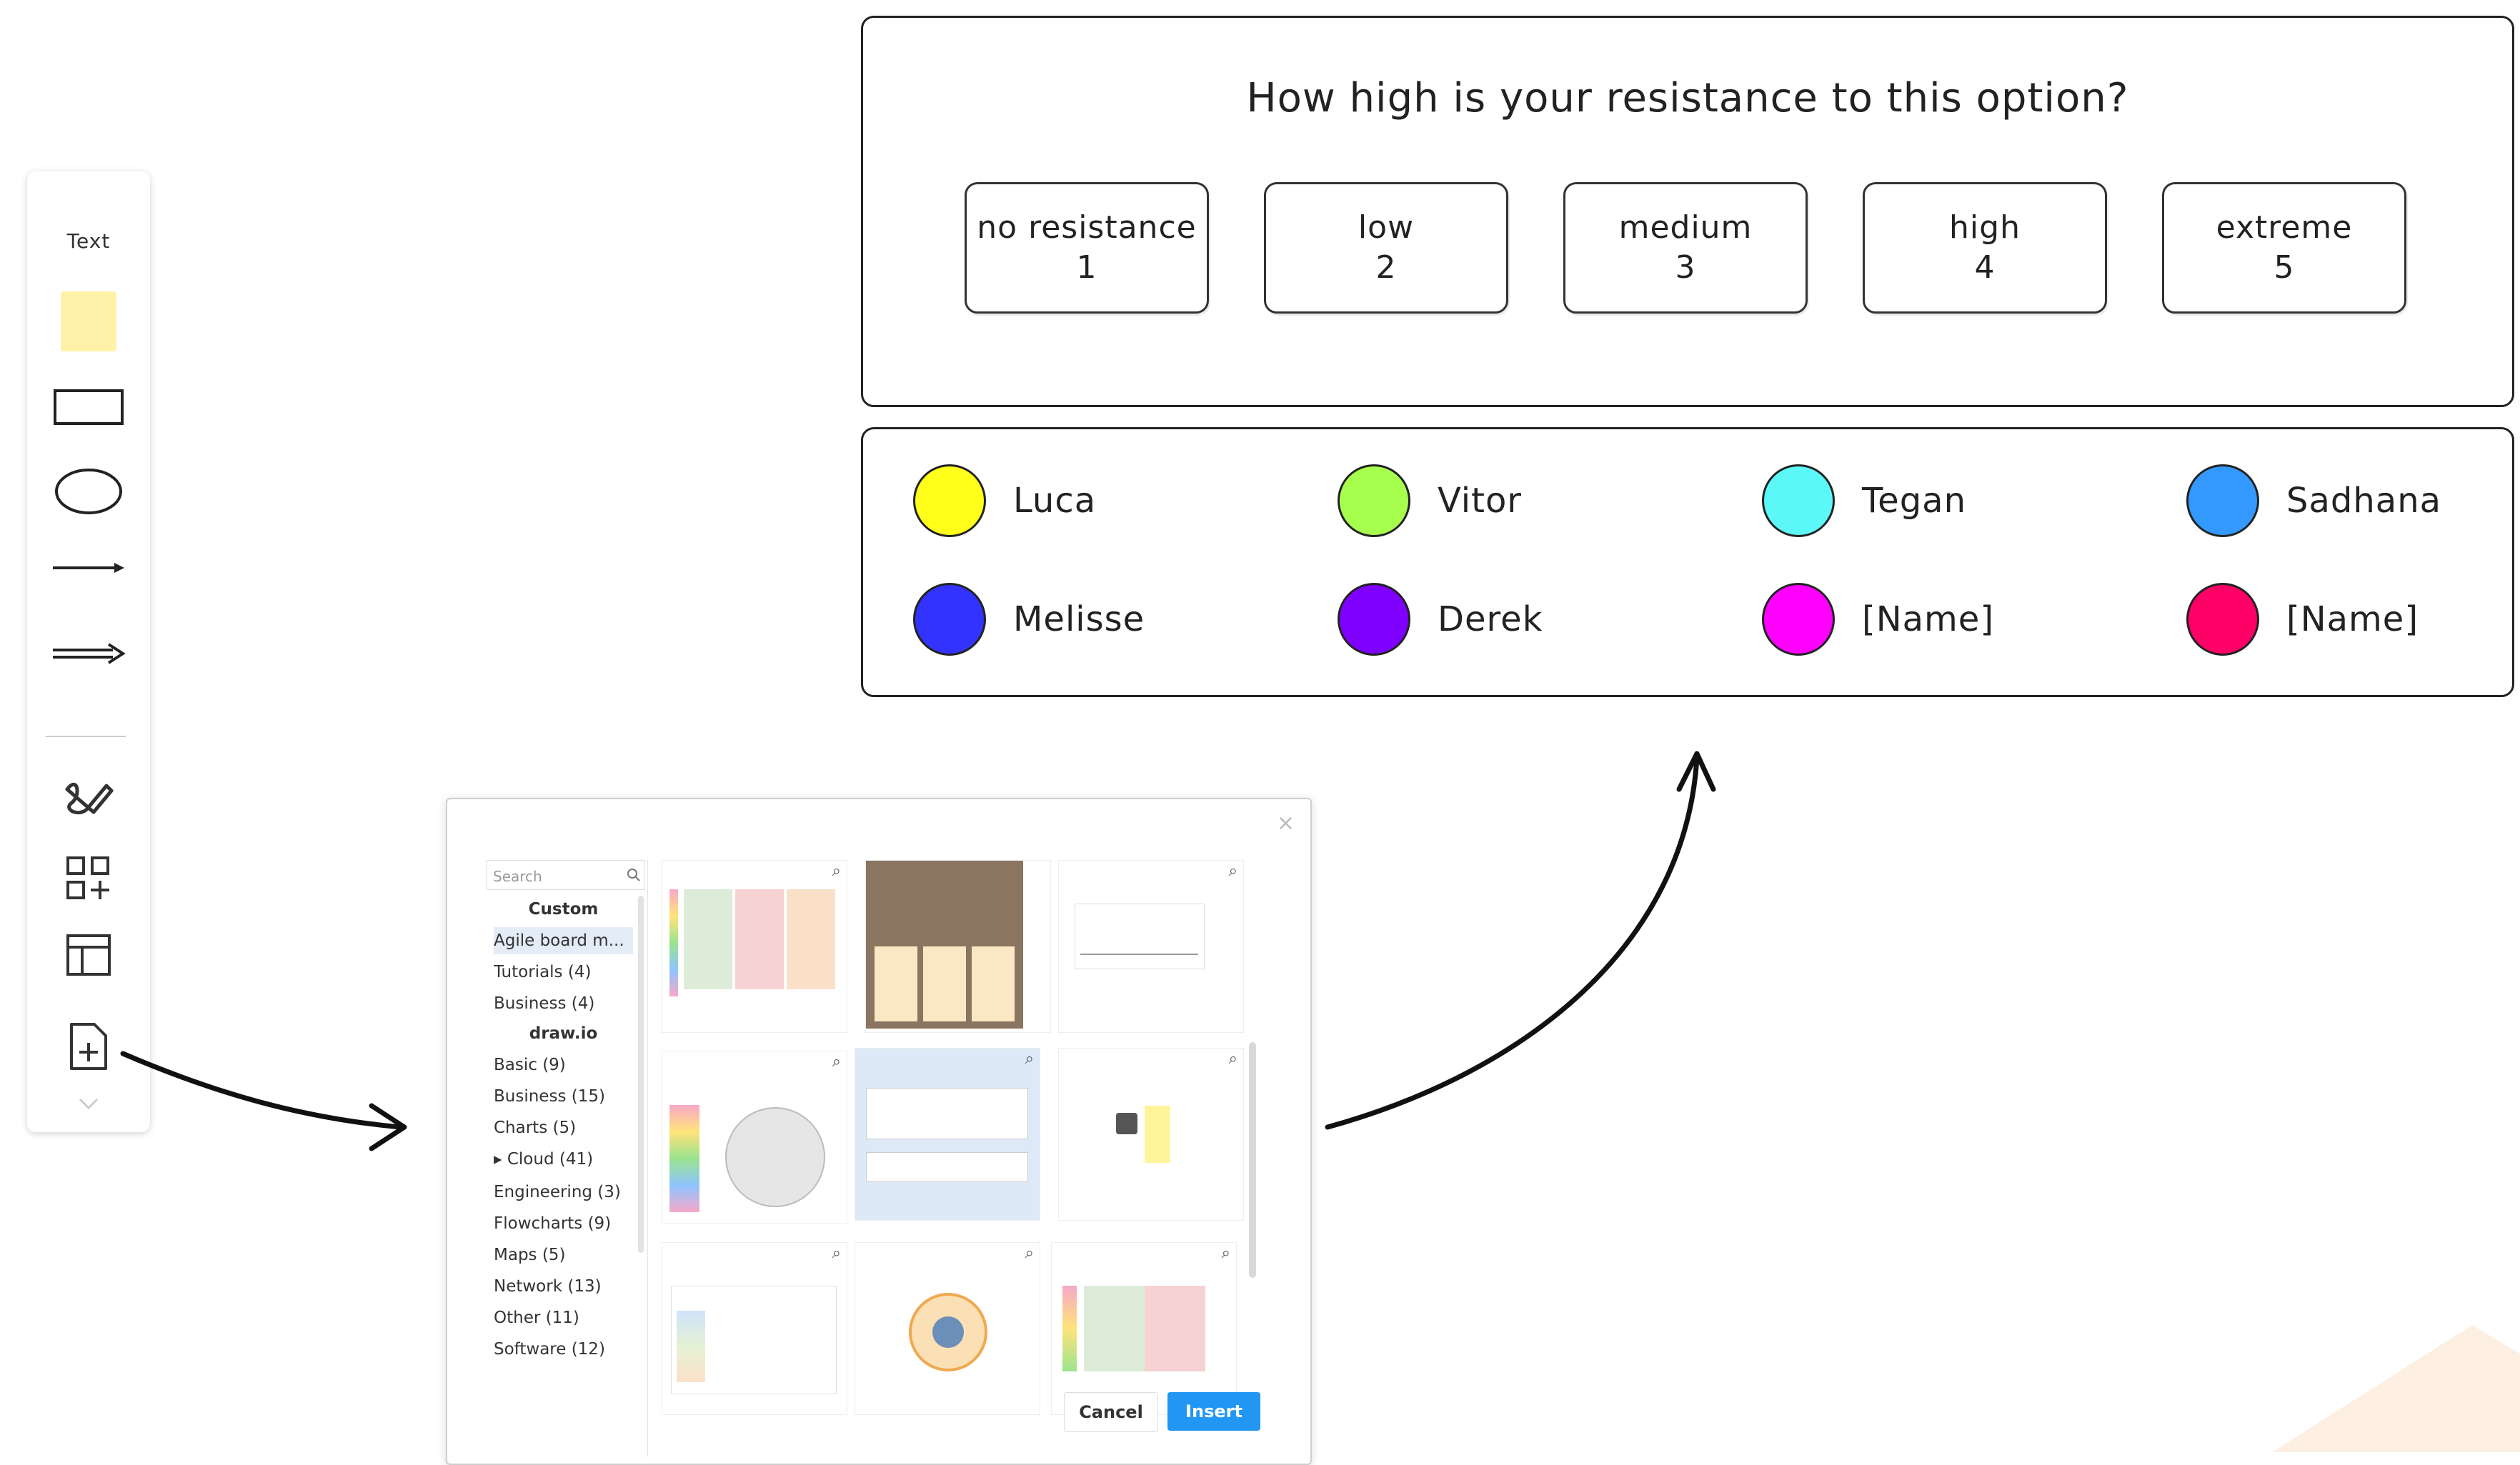 This screenshot has width=2520, height=1465. What do you see at coordinates (1286, 823) in the screenshot?
I see `close-icon: ×` at bounding box center [1286, 823].